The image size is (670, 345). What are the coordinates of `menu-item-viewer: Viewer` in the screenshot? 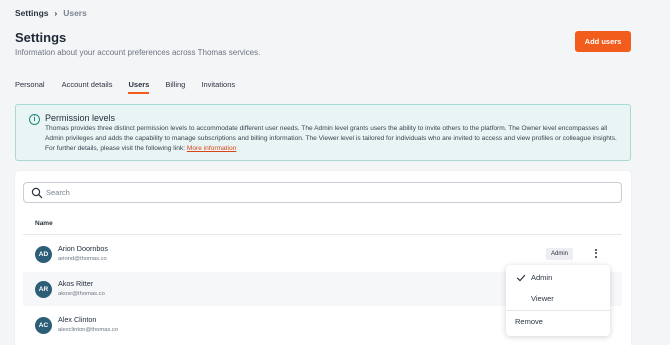 It's located at (558, 299).